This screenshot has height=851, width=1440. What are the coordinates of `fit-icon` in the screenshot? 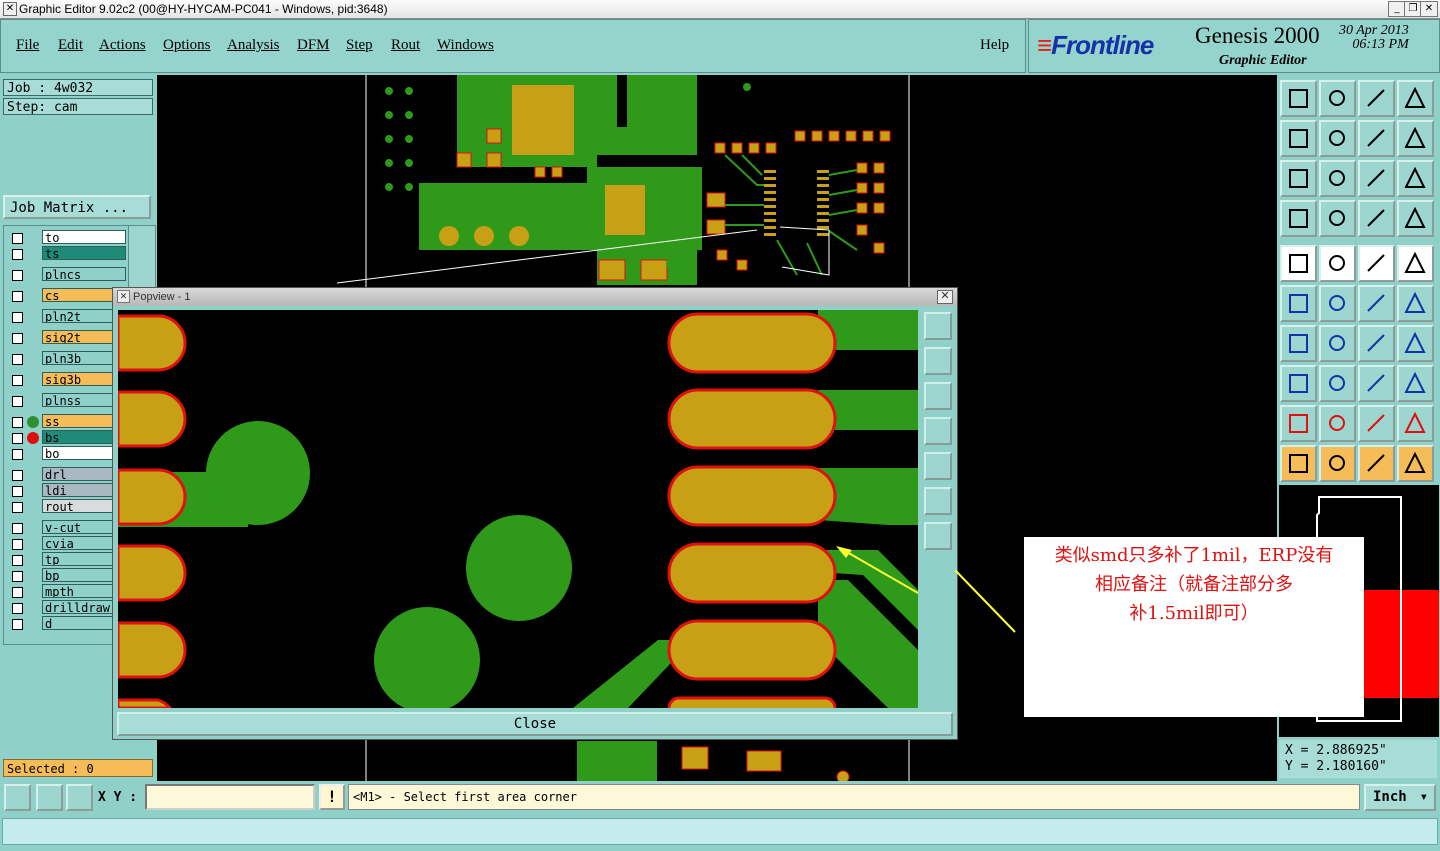 It's located at (1298, 178).